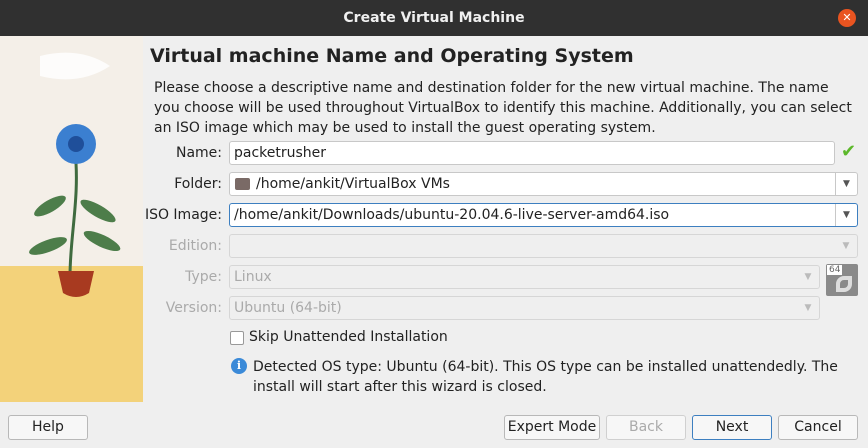 Image resolution: width=868 pixels, height=448 pixels. I want to click on back-button: Back, so click(646, 427).